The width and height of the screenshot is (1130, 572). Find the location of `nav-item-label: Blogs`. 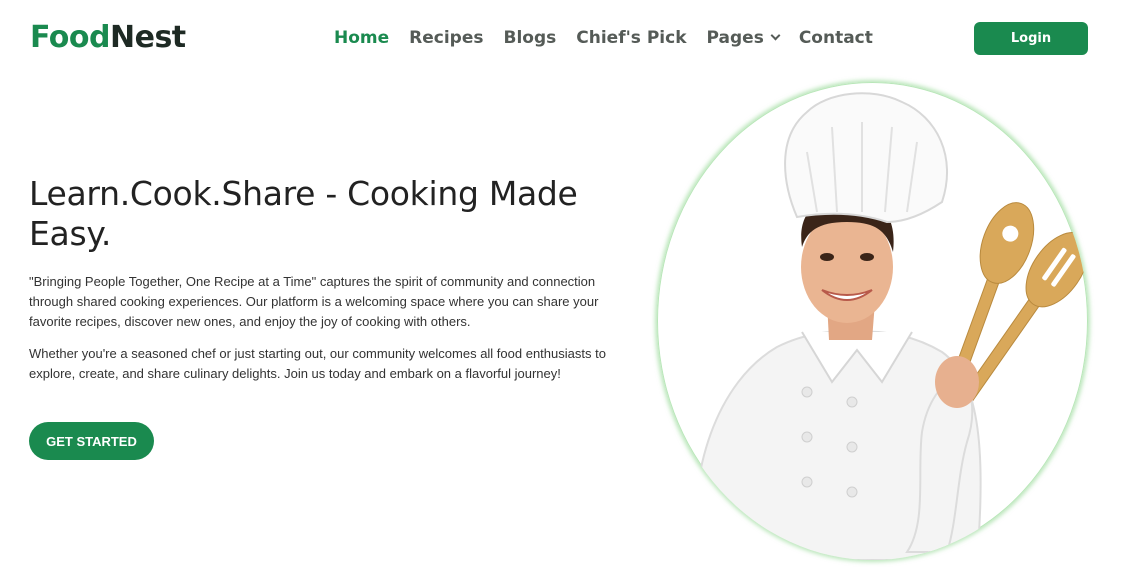

nav-item-label: Blogs is located at coordinates (530, 38).